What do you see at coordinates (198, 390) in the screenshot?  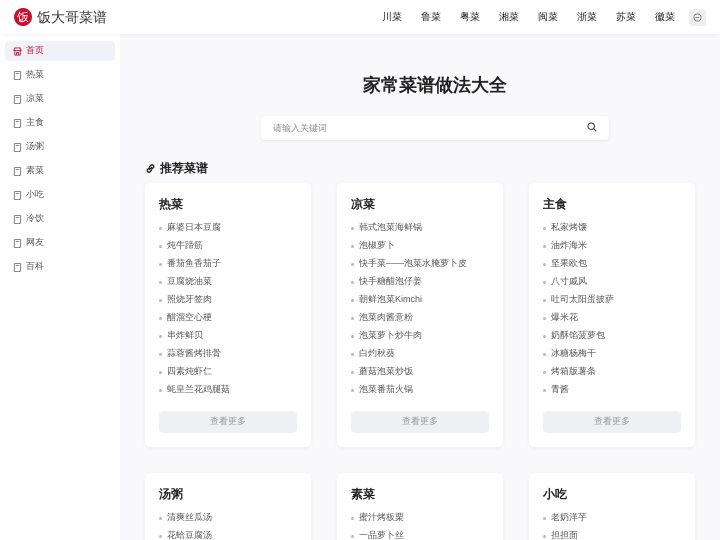 I see `recipe-link: 蚝皇兰花鸡腿菇` at bounding box center [198, 390].